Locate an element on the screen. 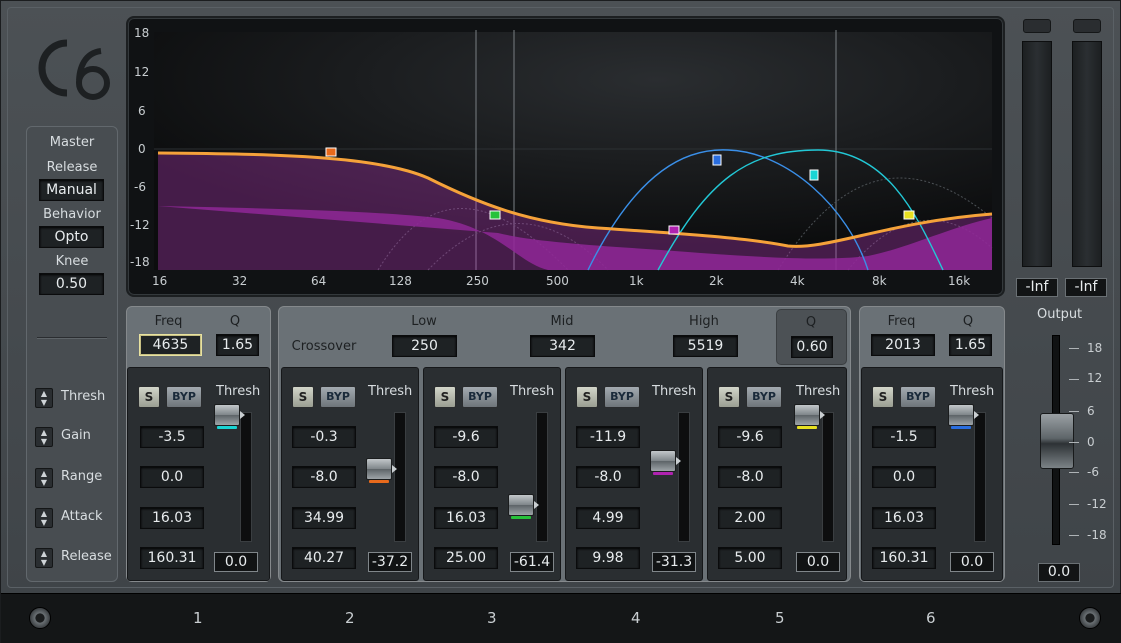 The height and width of the screenshot is (643, 1121). behavior-selector: Opto is located at coordinates (71, 237).